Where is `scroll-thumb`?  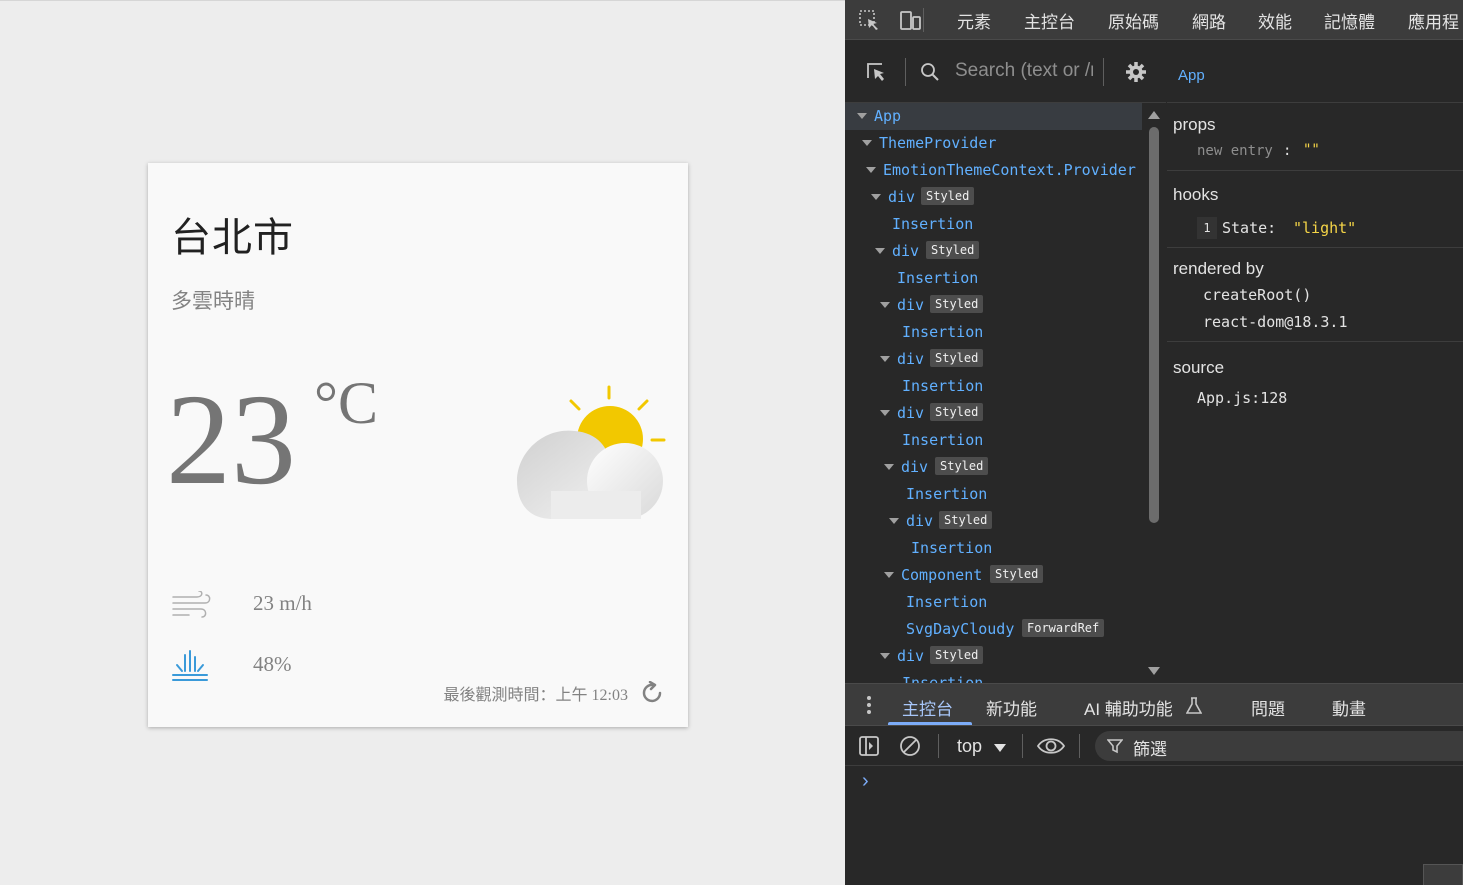 scroll-thumb is located at coordinates (1154, 325).